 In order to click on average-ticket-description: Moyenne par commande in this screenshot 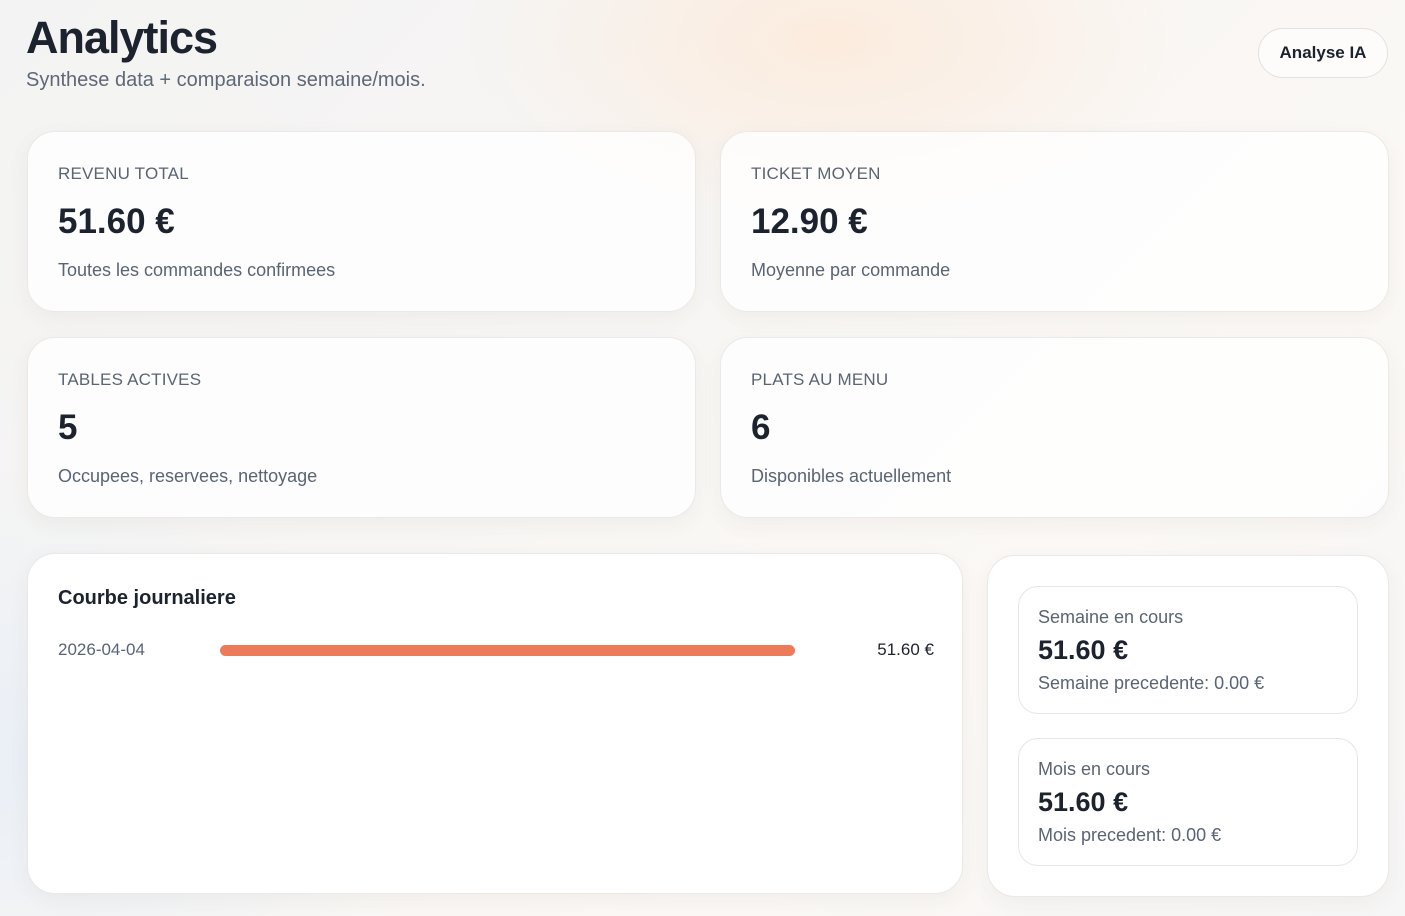, I will do `click(851, 270)`.